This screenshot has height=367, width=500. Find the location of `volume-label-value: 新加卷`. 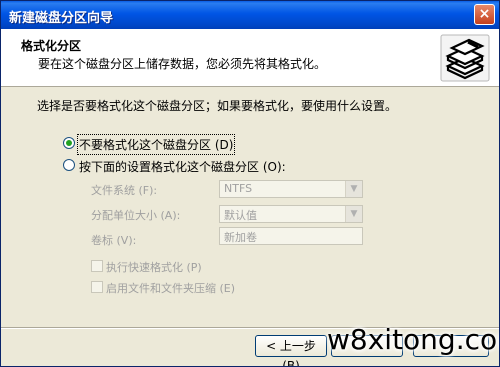

volume-label-value: 新加卷 is located at coordinates (240, 237).